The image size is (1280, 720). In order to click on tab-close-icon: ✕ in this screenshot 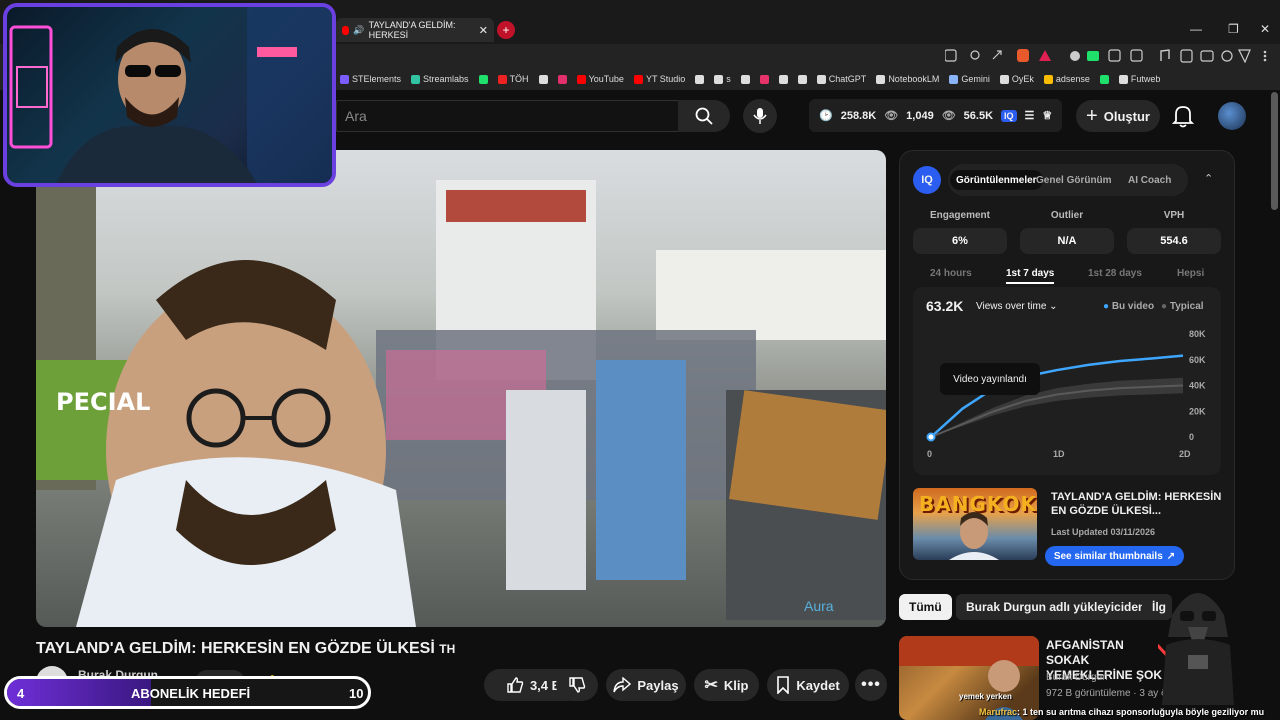, I will do `click(483, 30)`.